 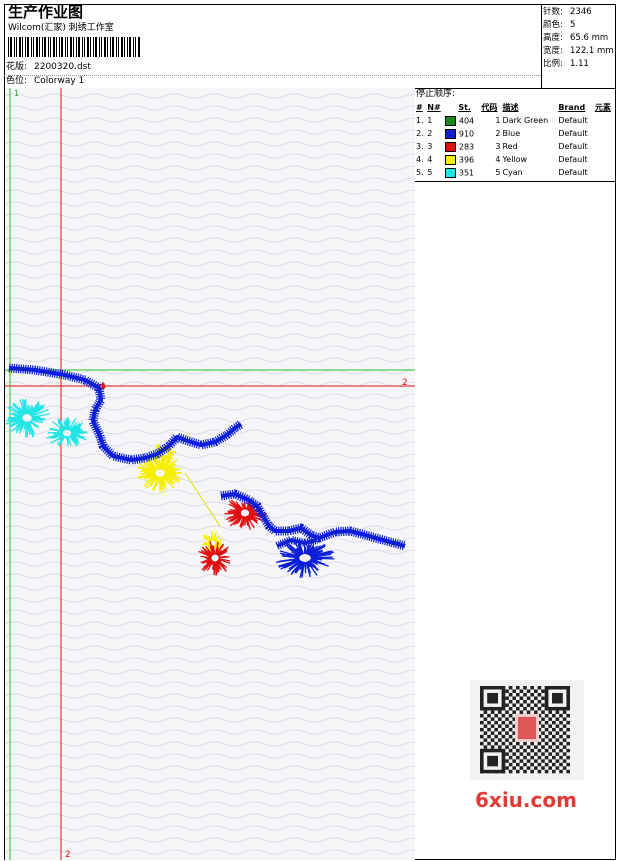 I want to click on row-stitch-count: 396, so click(x=466, y=159).